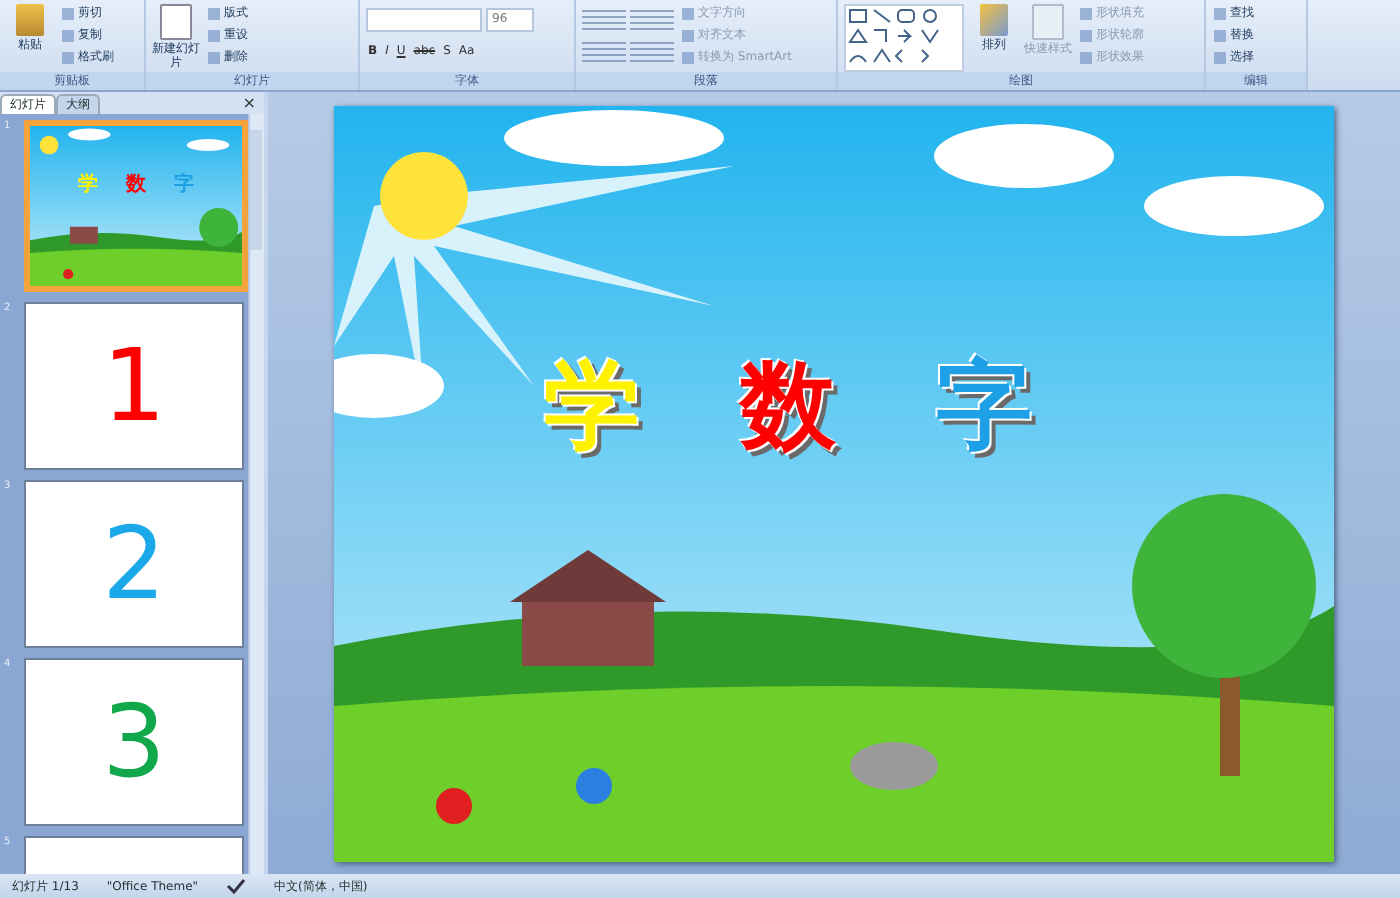  Describe the element at coordinates (424, 19) in the screenshot. I see `font-name-field` at that location.